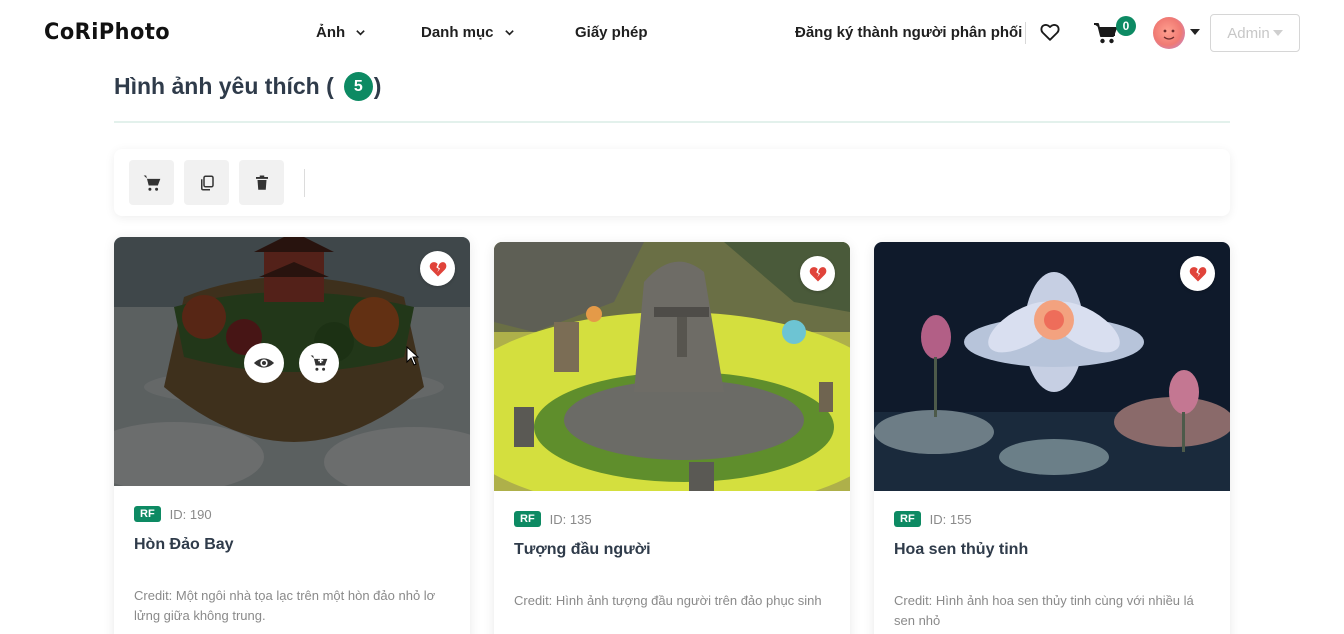 This screenshot has height=634, width=1344. I want to click on page-title-close: ), so click(377, 86).